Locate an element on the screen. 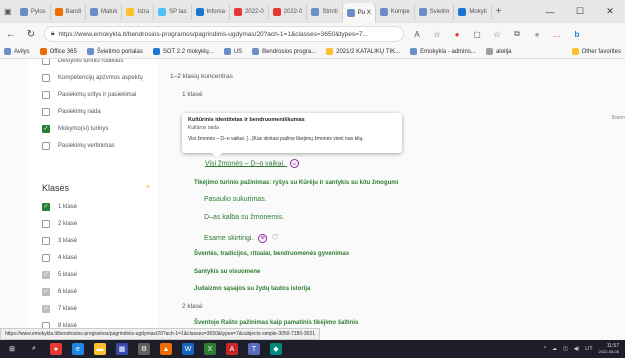  filter-item: ✓ Mokymo(si) turinys is located at coordinates (93, 128).